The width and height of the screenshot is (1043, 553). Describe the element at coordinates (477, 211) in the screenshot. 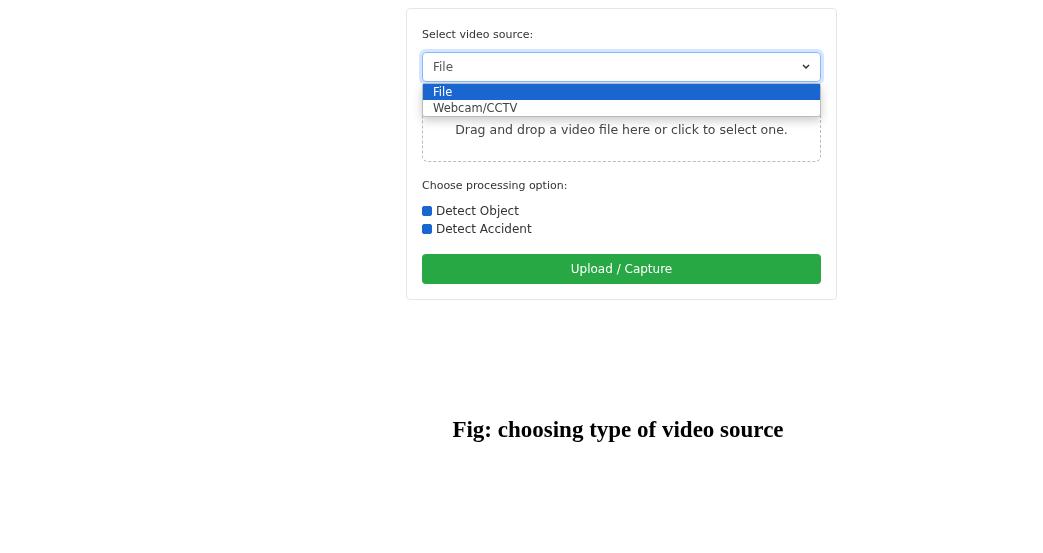

I see `checkbox-label: Detect Object` at that location.